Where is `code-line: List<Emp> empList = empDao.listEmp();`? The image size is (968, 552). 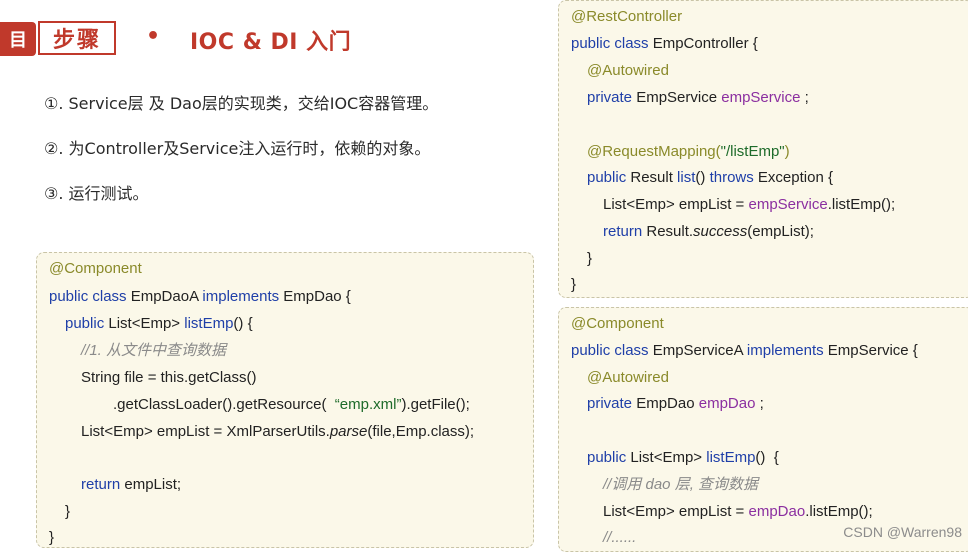 code-line: List<Emp> empList = empDao.listEmp(); is located at coordinates (738, 512).